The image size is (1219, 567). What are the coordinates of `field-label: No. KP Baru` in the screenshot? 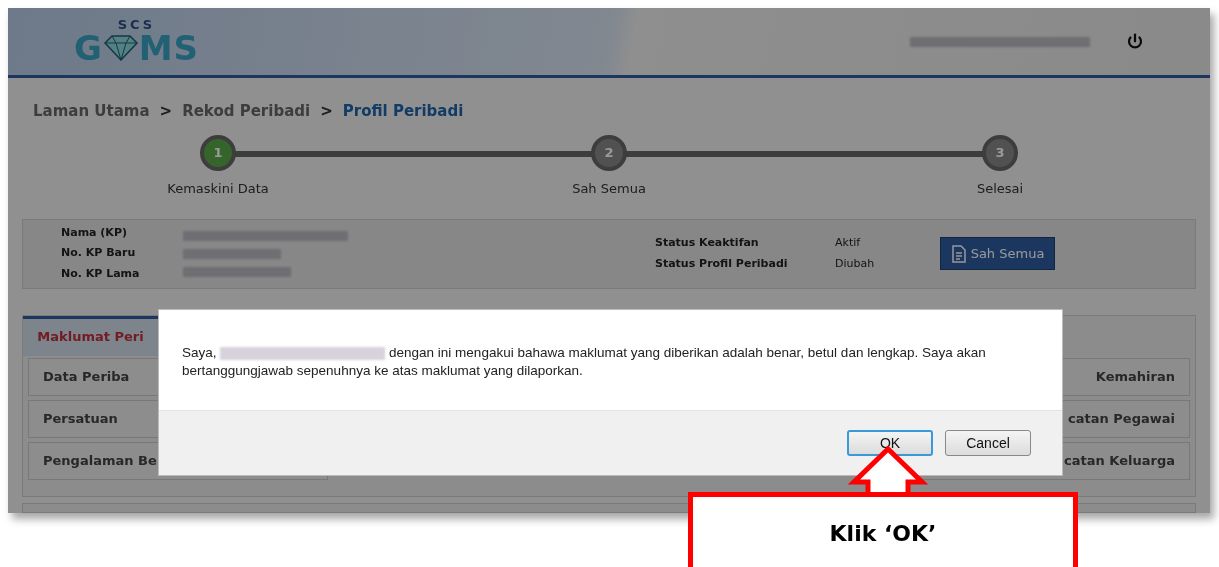 It's located at (99, 253).